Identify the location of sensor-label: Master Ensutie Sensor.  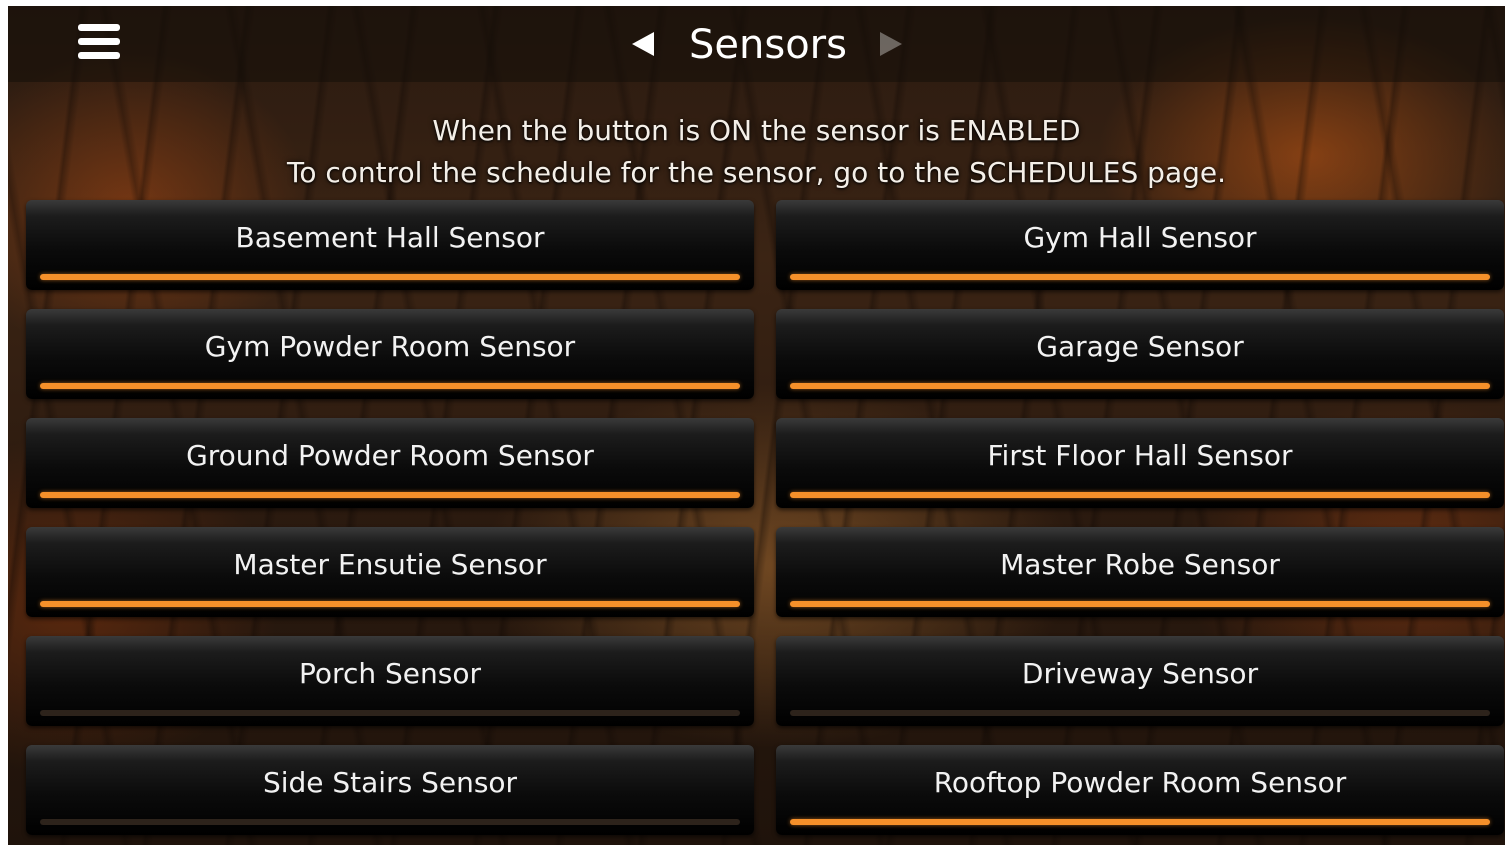
(390, 564).